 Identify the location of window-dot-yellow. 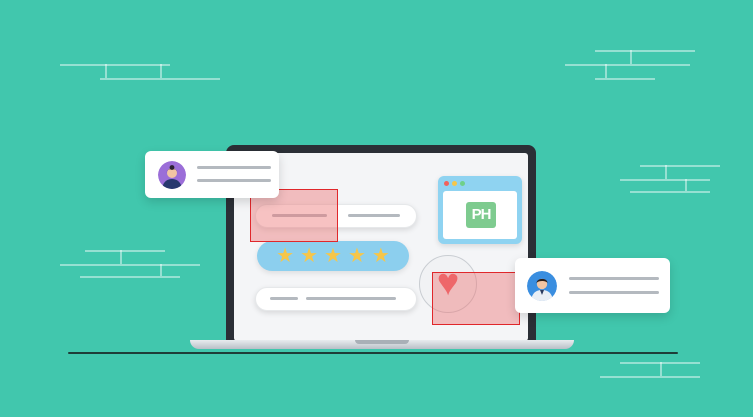
(454, 183).